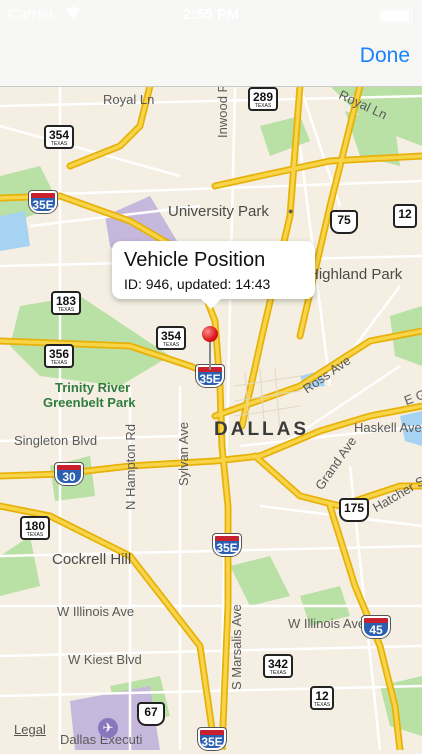  Describe the element at coordinates (59, 137) in the screenshot. I see `shield-354-north: 354 TEXAS` at that location.